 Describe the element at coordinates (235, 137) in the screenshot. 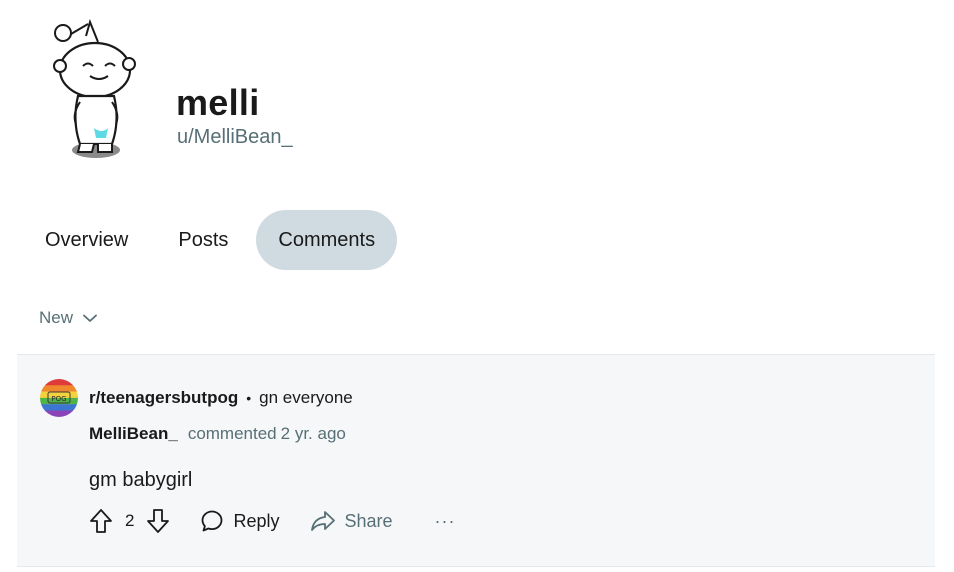

I see `profile-username: u/MelliBean_` at that location.